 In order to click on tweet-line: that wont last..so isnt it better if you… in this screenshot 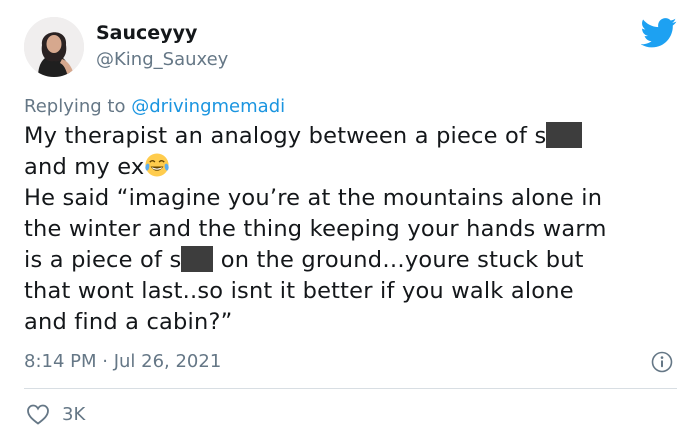, I will do `click(299, 291)`.